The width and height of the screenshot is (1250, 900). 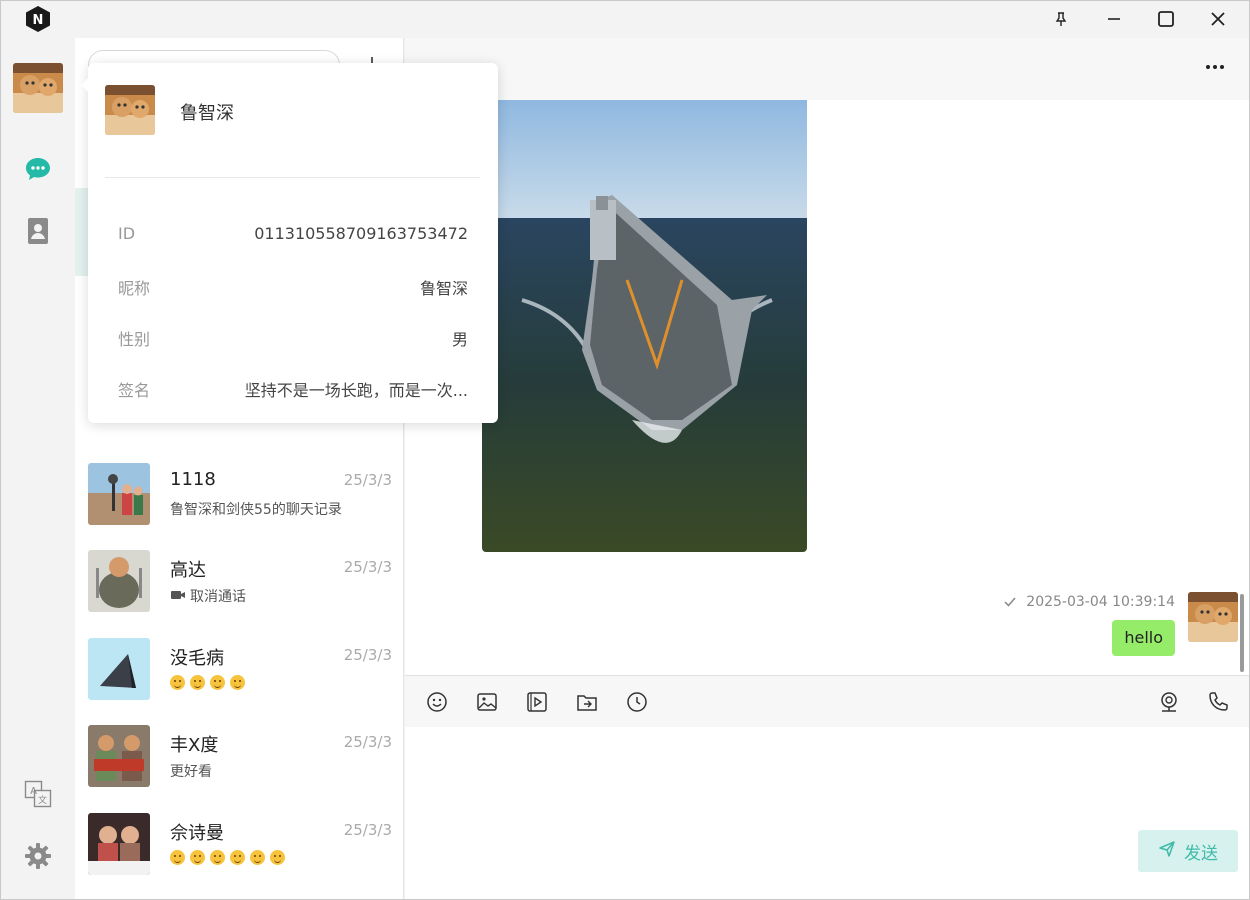 I want to click on field-label: 昵称, so click(x=134, y=288).